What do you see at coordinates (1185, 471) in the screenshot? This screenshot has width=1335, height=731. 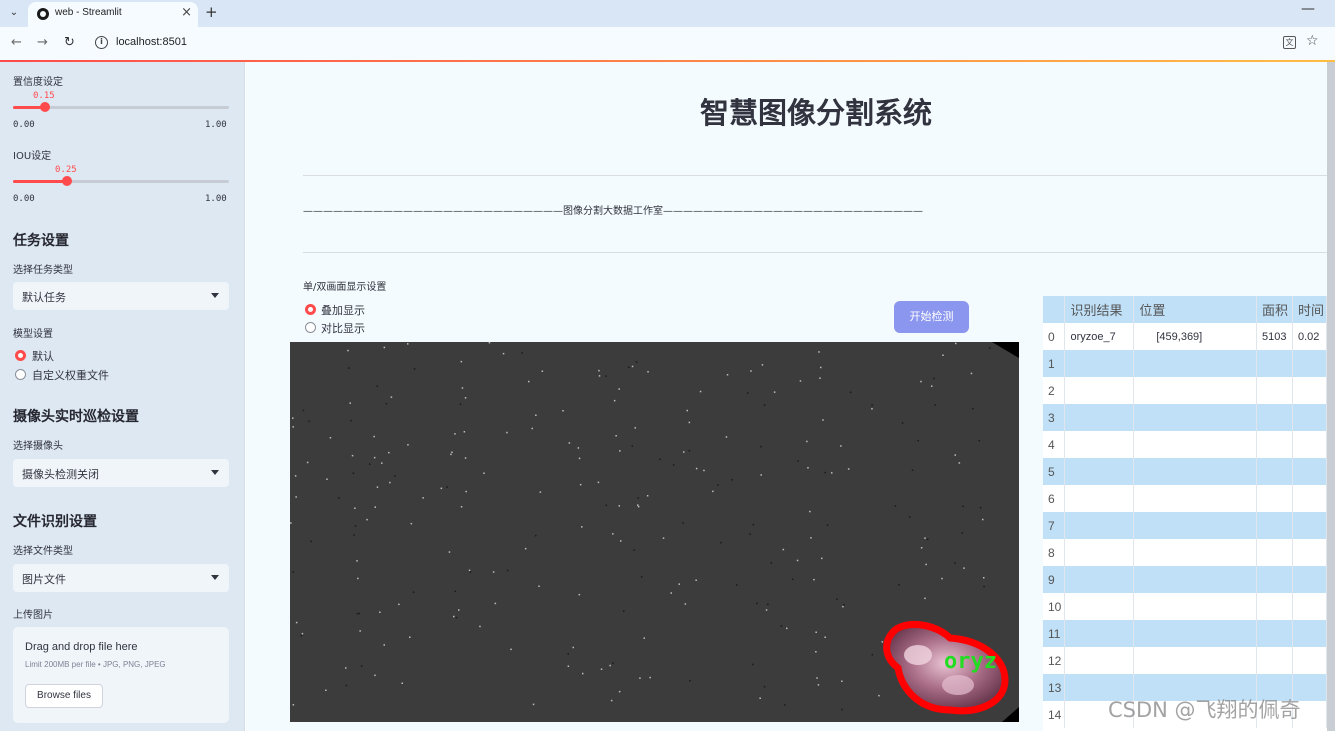 I see `table-row: 5` at bounding box center [1185, 471].